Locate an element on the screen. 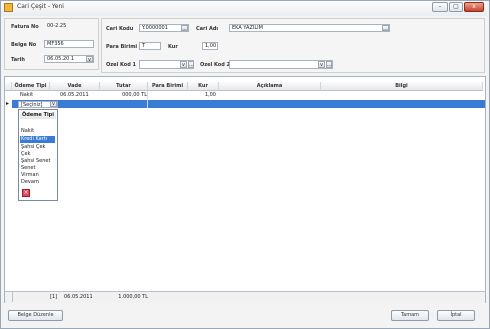 This screenshot has width=490, height=329. footer-date: 06.05.2011 is located at coordinates (78, 297).